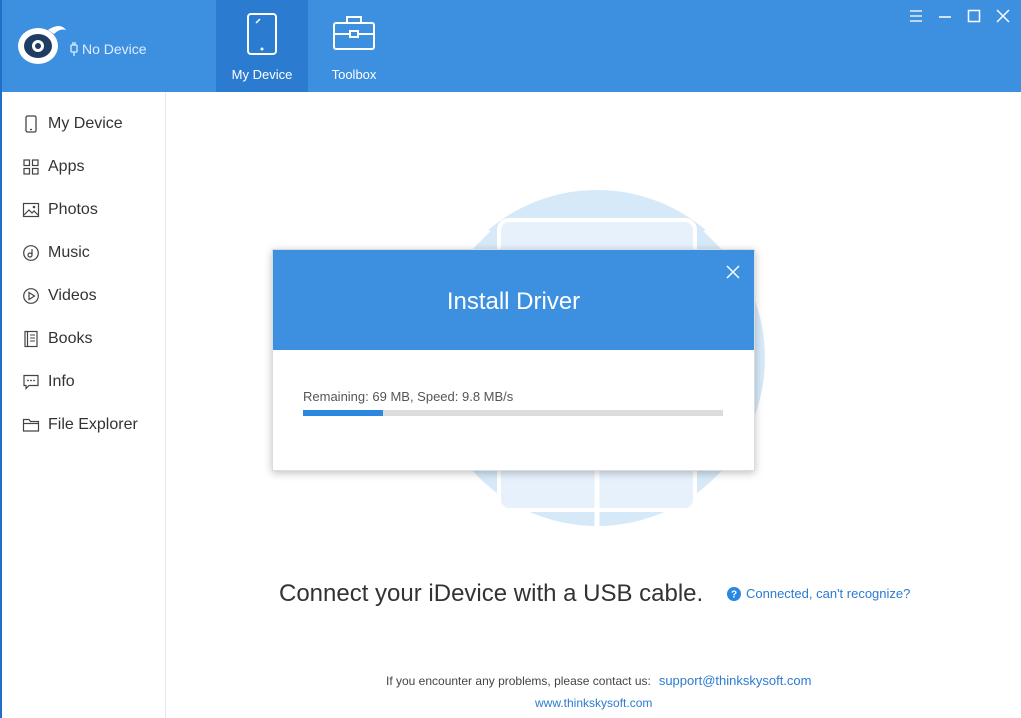 The width and height of the screenshot is (1021, 718). What do you see at coordinates (93, 424) in the screenshot?
I see `sidebar-item-label: File Explorer` at bounding box center [93, 424].